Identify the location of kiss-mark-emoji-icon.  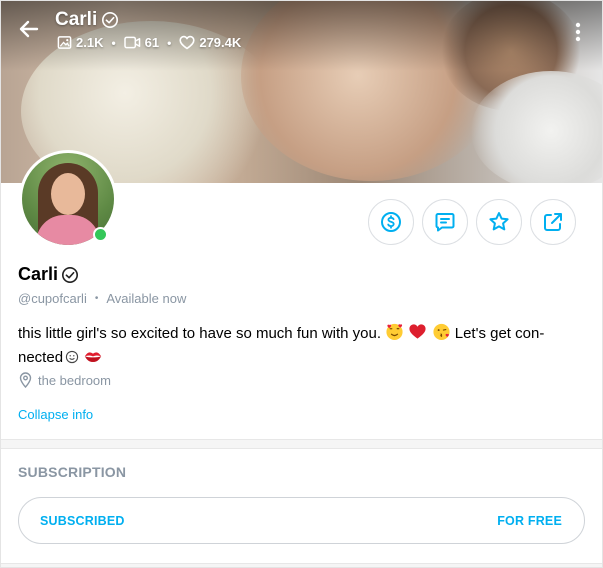
(93, 357).